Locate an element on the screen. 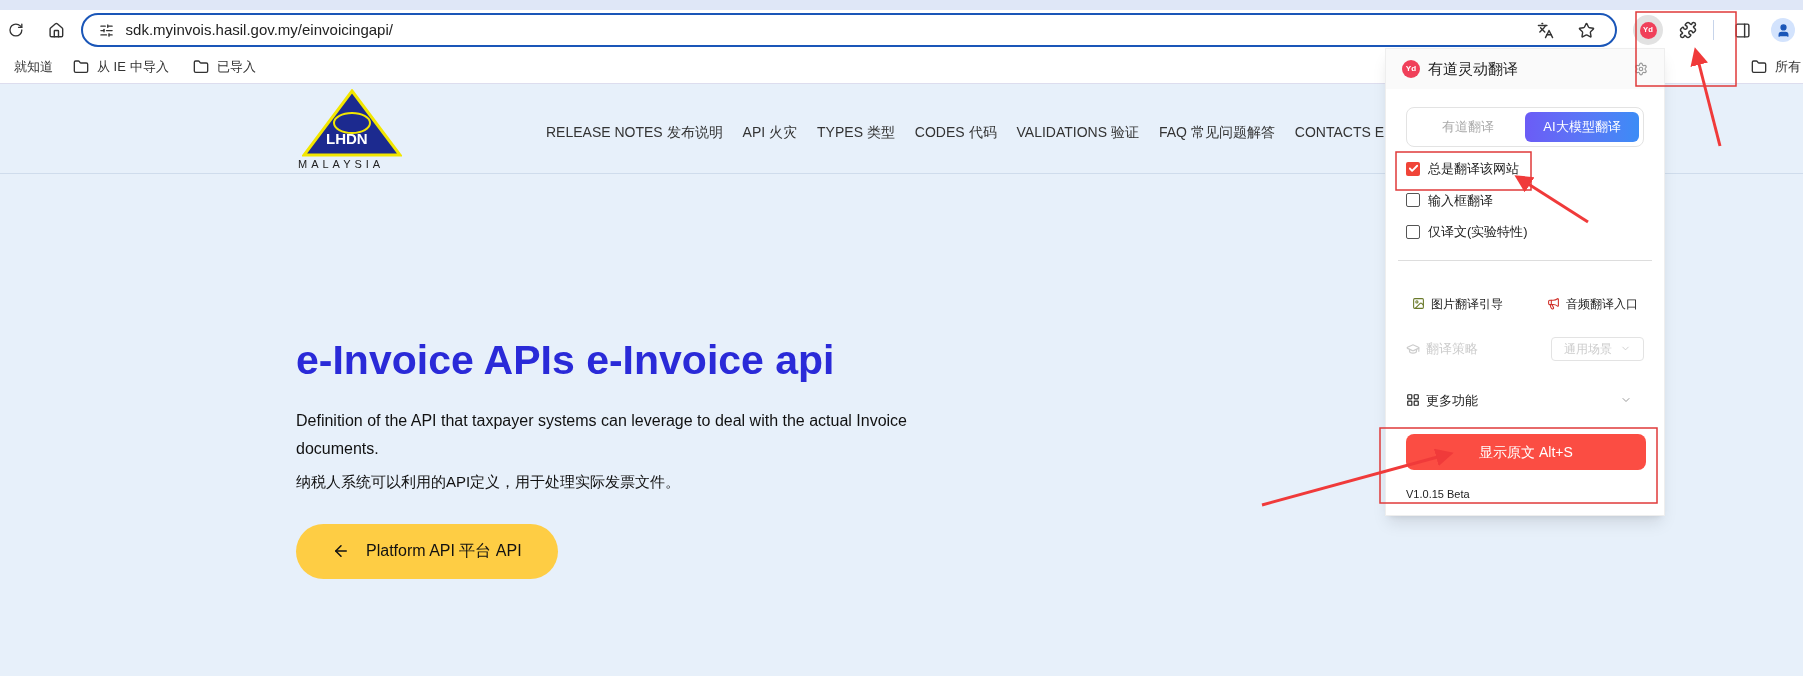 This screenshot has width=1803, height=680. option-label: 输入框翻译 is located at coordinates (1460, 200).